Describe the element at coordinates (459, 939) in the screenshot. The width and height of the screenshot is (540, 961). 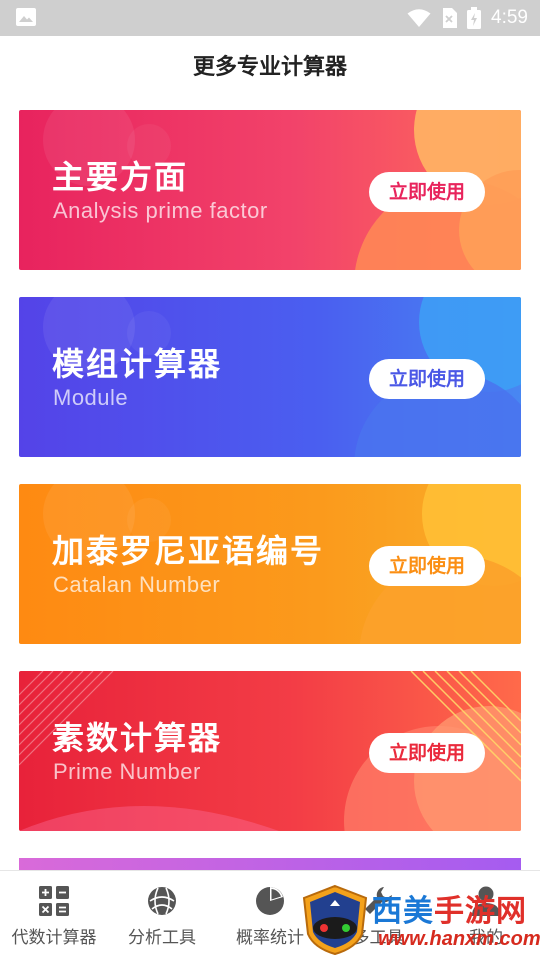
I see `watermark-url: www.hanxm.com` at that location.